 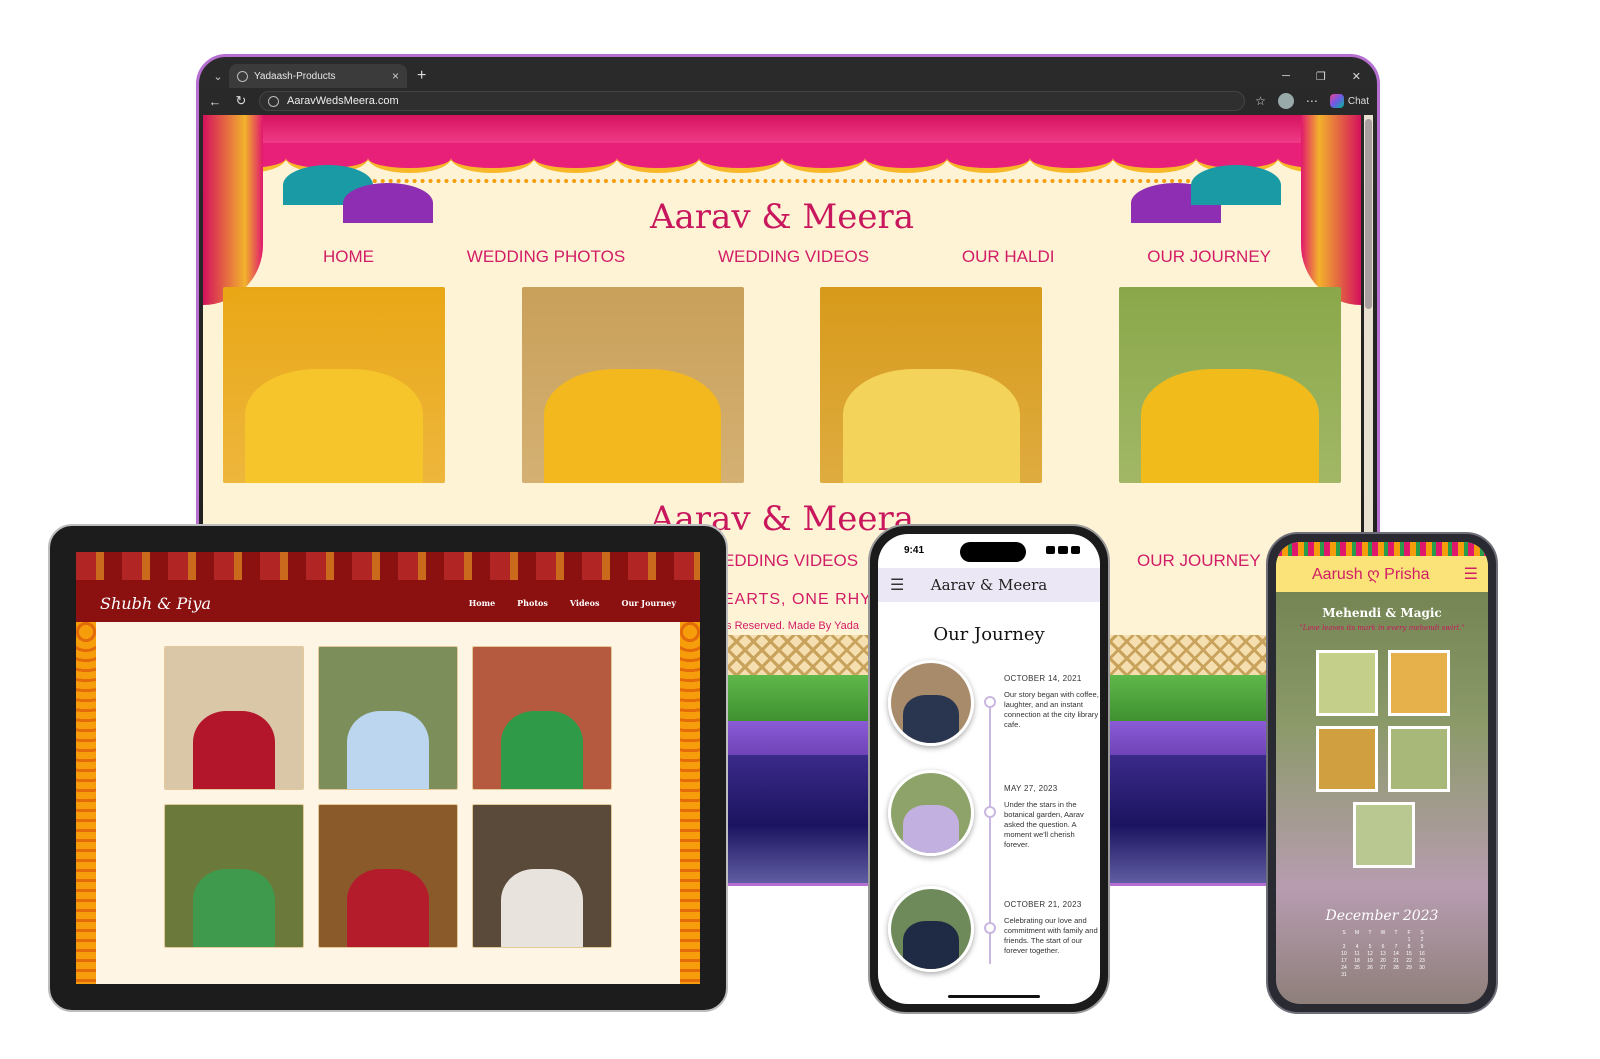 What do you see at coordinates (1382, 916) in the screenshot?
I see `calendar-month: December 2023` at bounding box center [1382, 916].